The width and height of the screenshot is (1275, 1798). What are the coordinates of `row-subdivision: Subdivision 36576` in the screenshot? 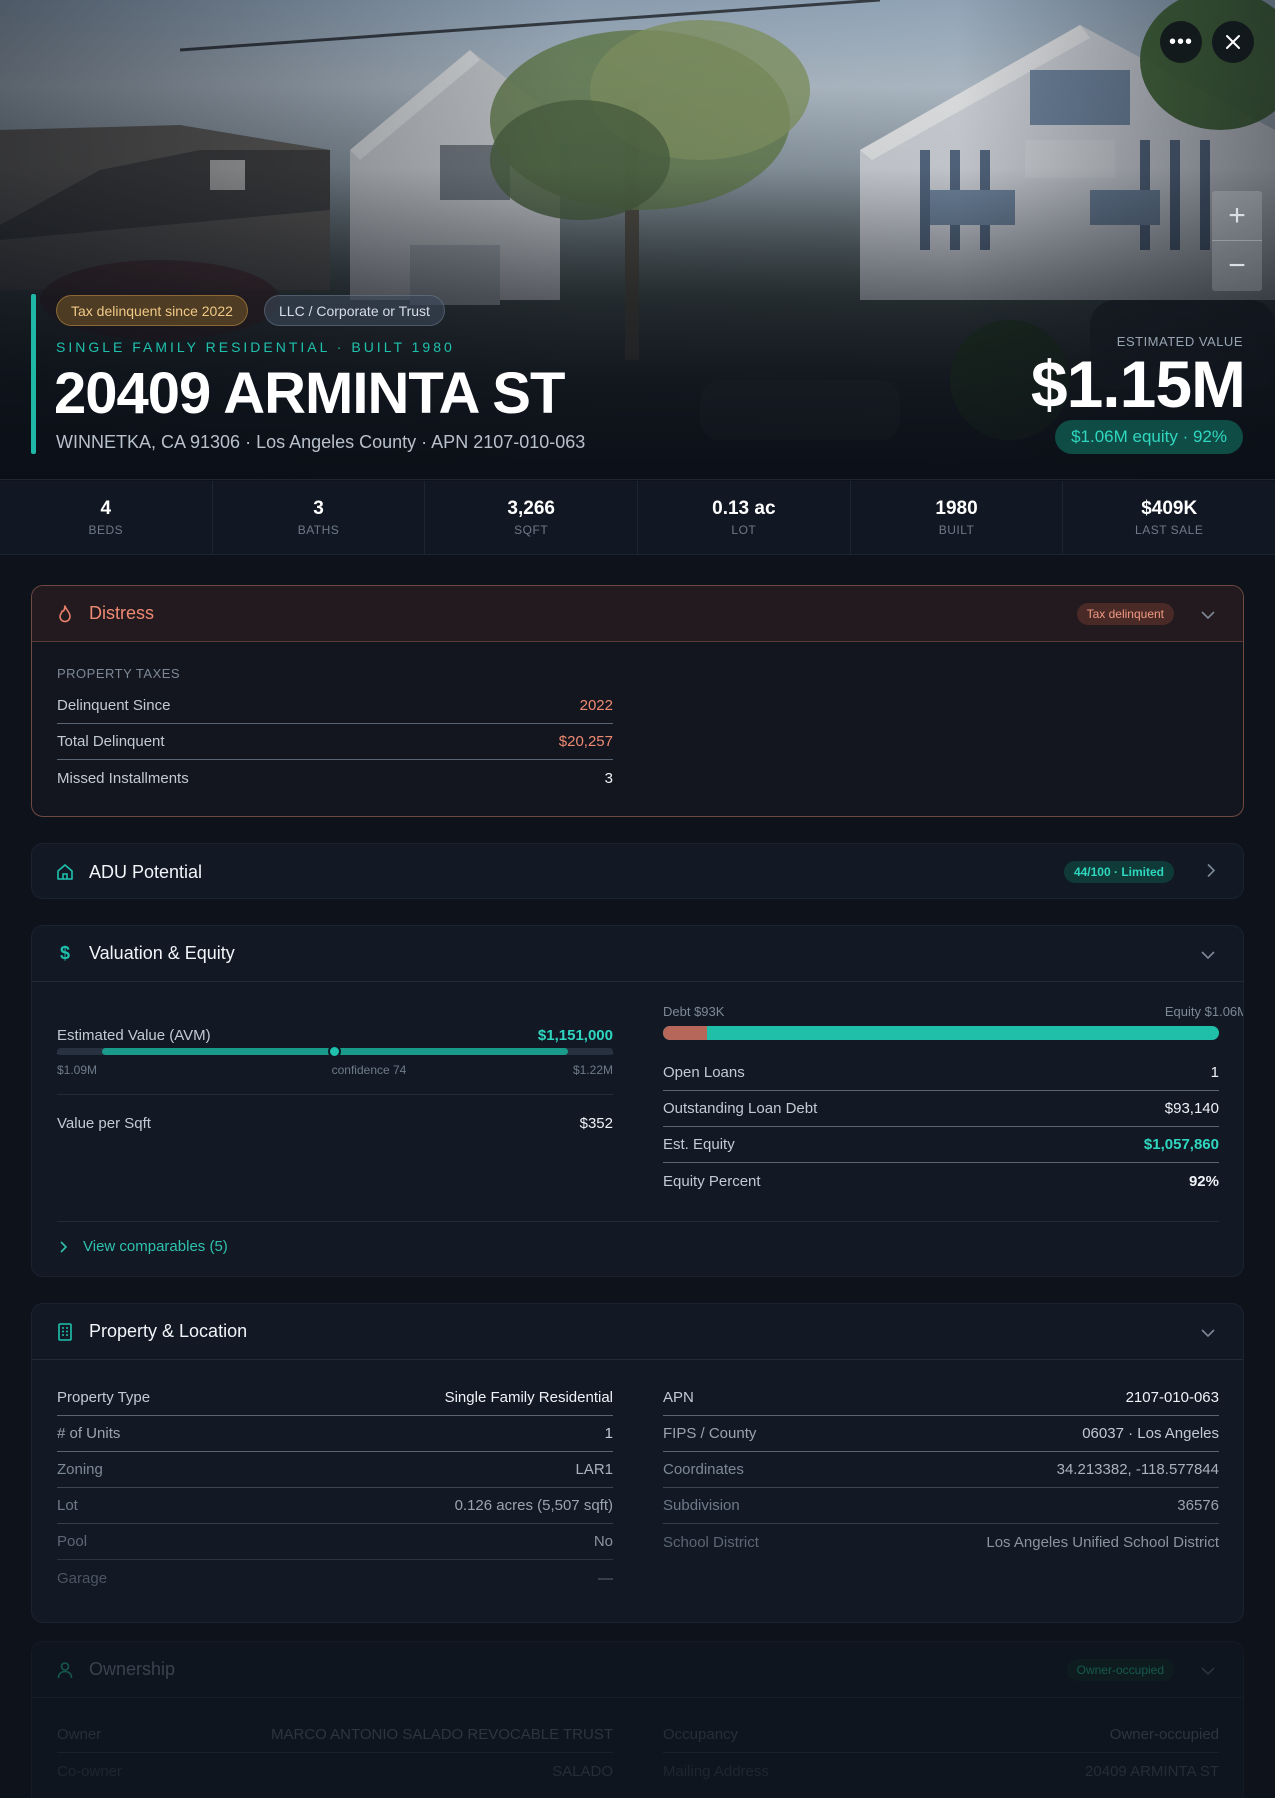 It's located at (941, 1506).